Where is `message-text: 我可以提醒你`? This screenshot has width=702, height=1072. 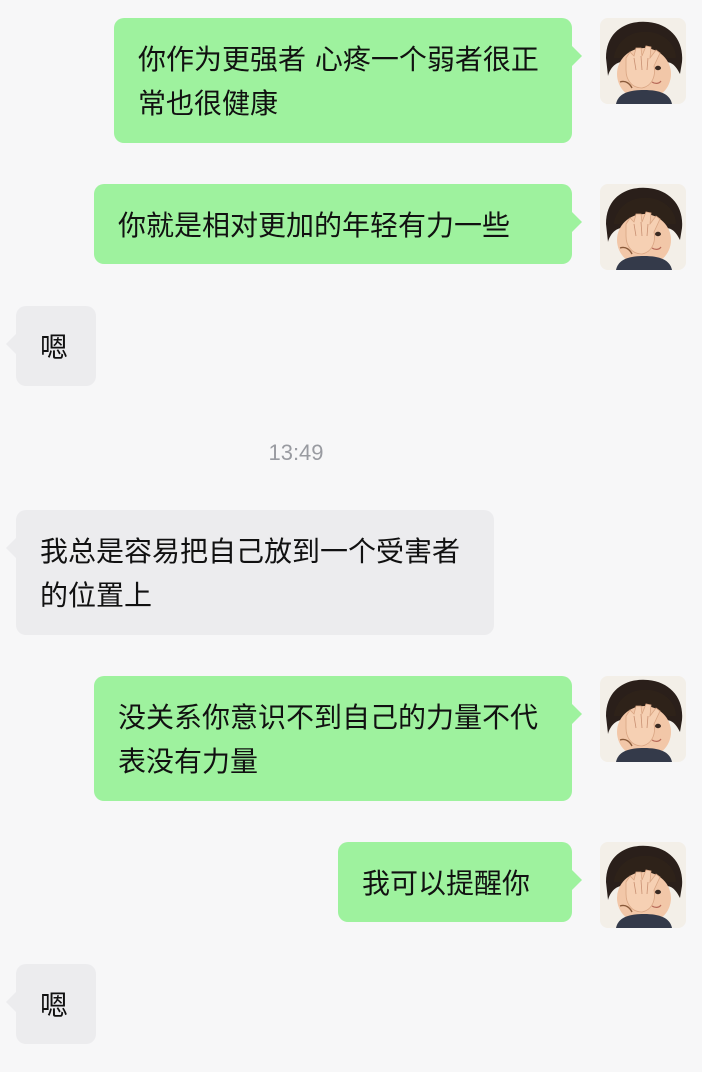
message-text: 我可以提醒你 is located at coordinates (446, 883).